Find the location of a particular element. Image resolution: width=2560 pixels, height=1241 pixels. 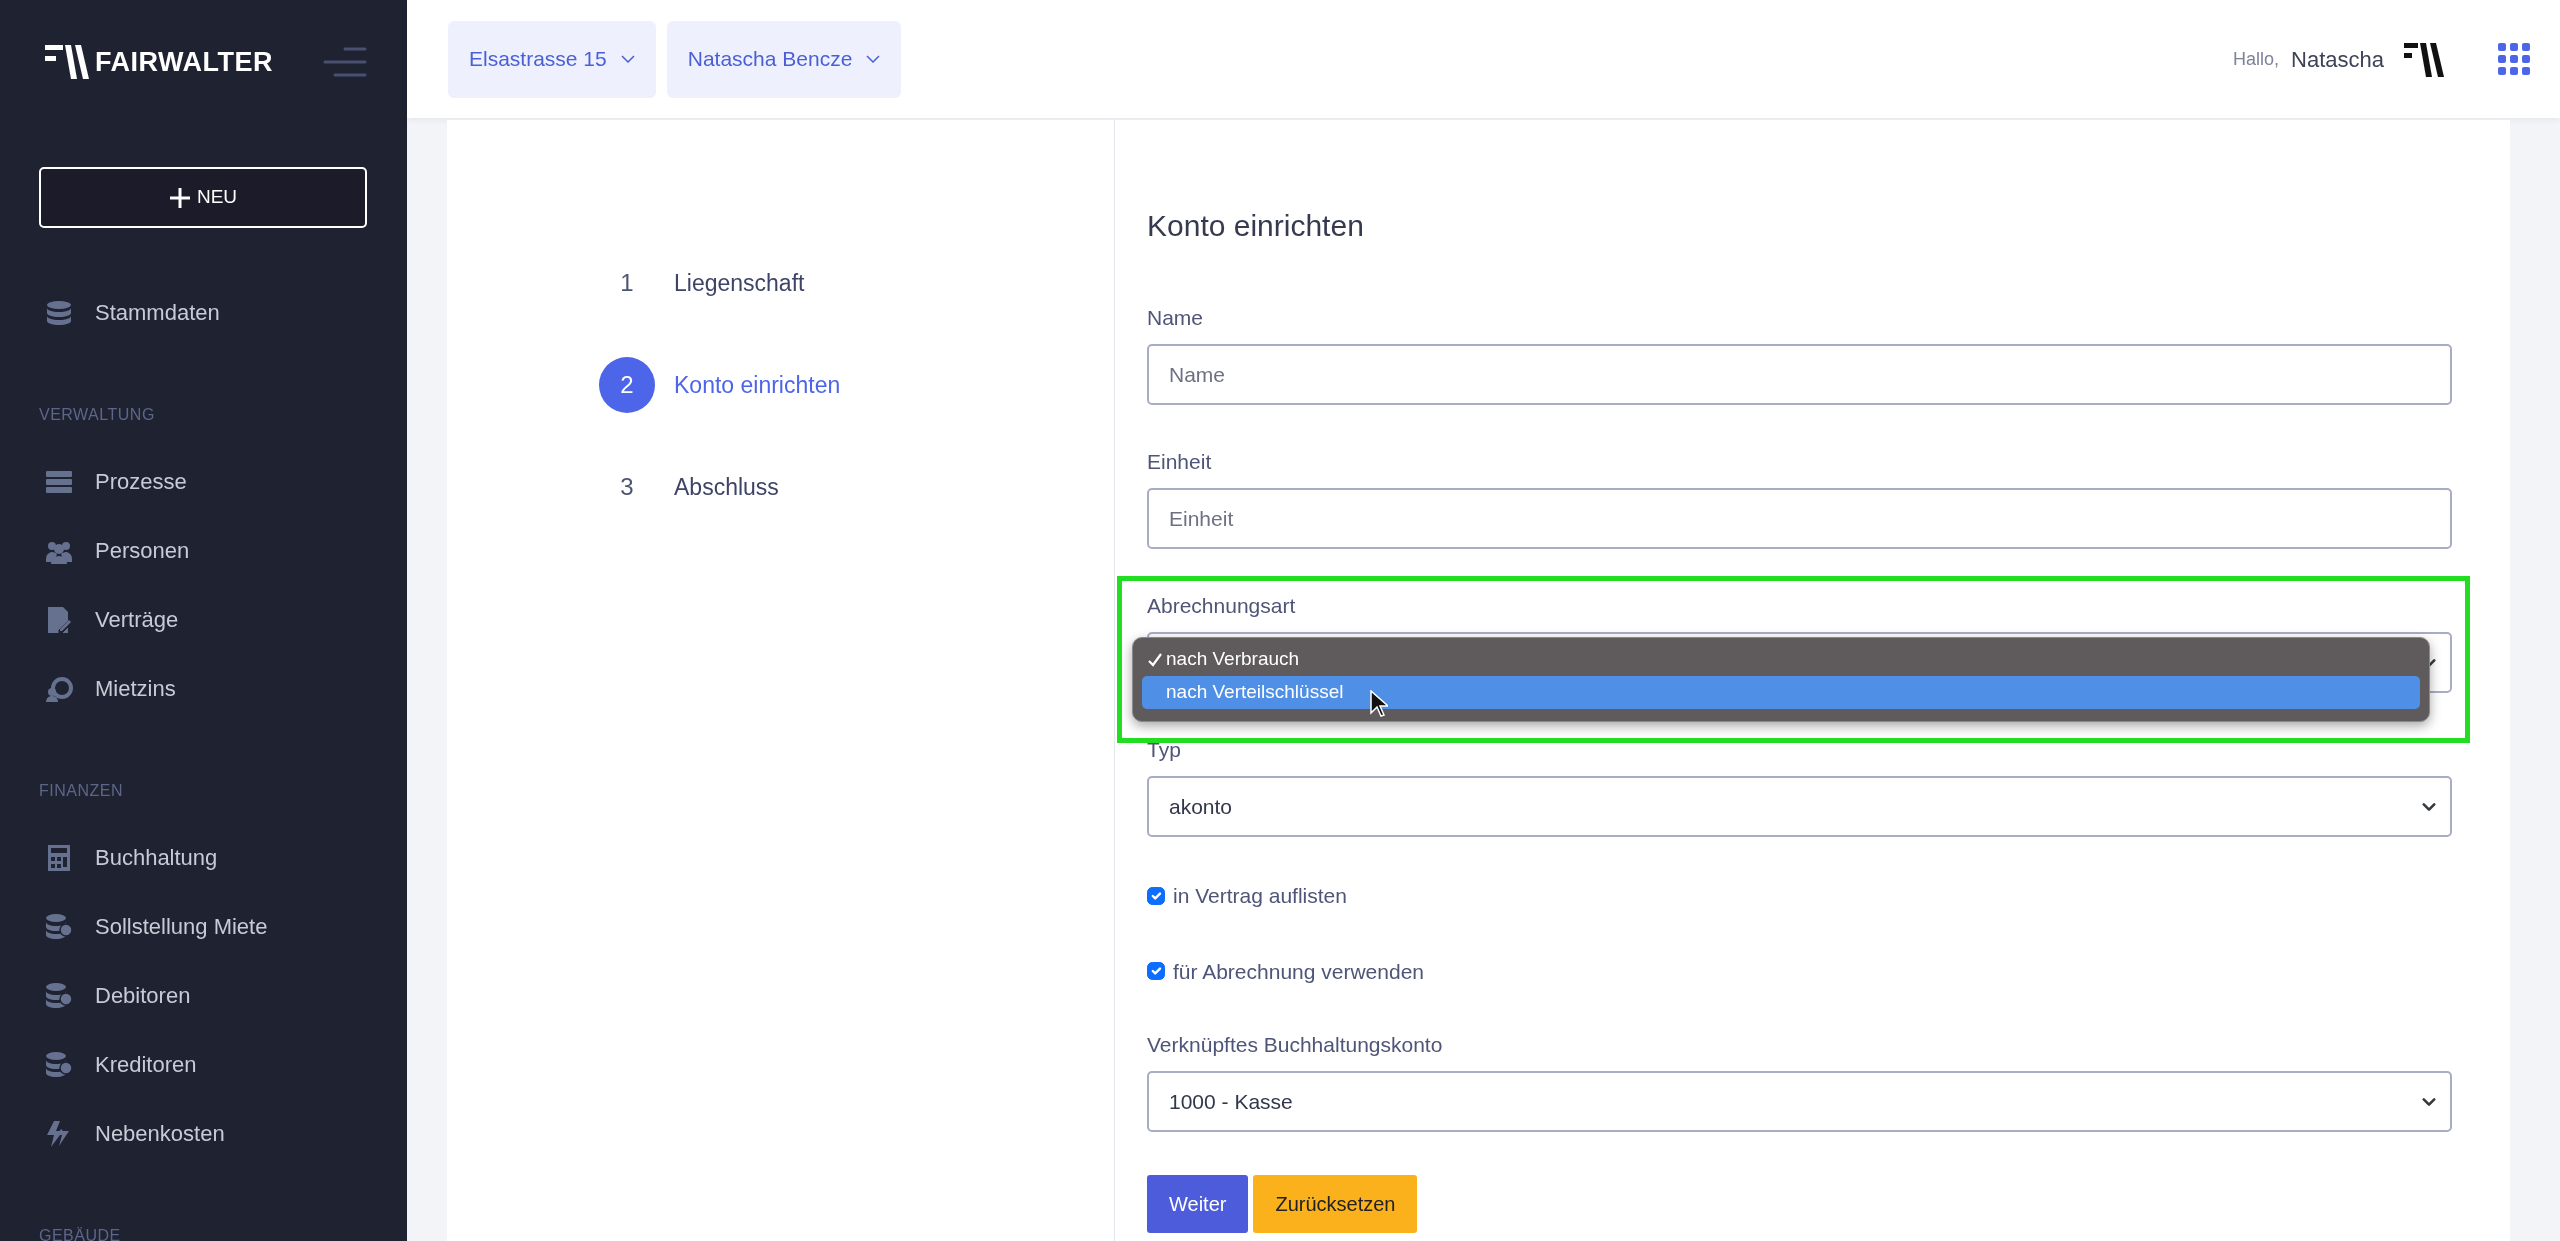

form-title: Konto einrichten is located at coordinates (1256, 226).